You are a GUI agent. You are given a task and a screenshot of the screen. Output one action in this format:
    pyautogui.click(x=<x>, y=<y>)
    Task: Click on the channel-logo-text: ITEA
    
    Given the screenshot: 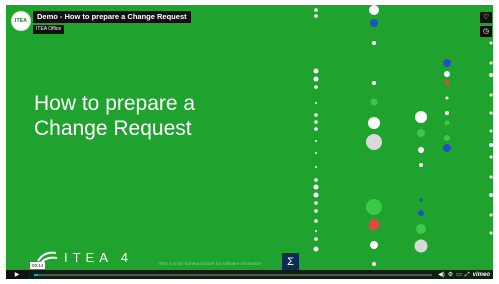 What is the action you would take?
    pyautogui.click(x=21, y=21)
    